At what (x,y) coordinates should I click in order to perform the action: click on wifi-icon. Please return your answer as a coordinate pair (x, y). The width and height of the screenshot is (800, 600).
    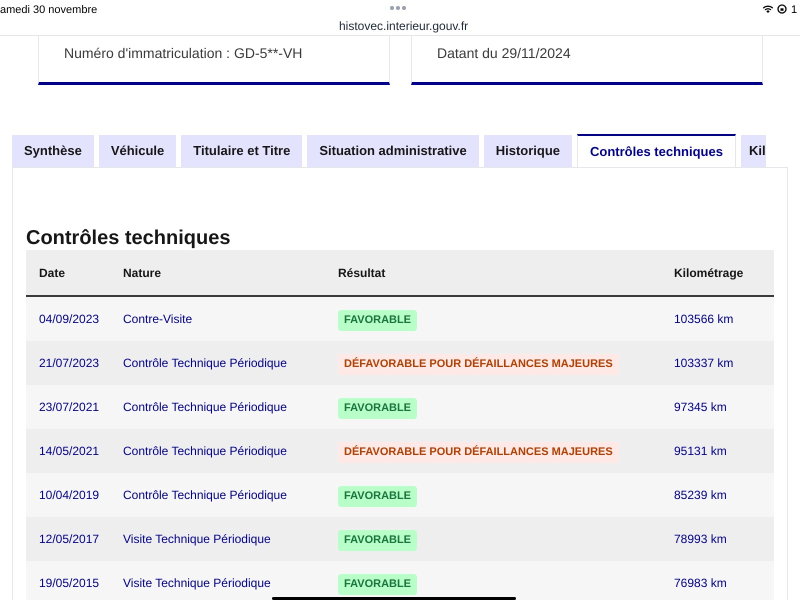
    Looking at the image, I should click on (768, 9).